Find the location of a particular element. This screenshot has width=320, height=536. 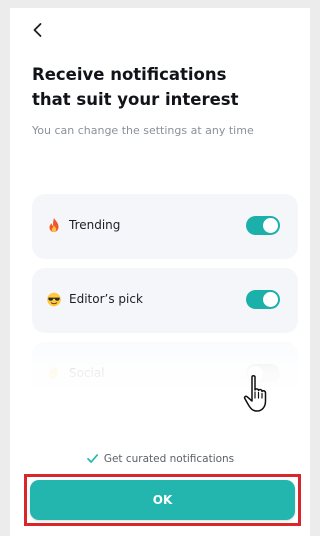

ok-button: OK is located at coordinates (162, 500).